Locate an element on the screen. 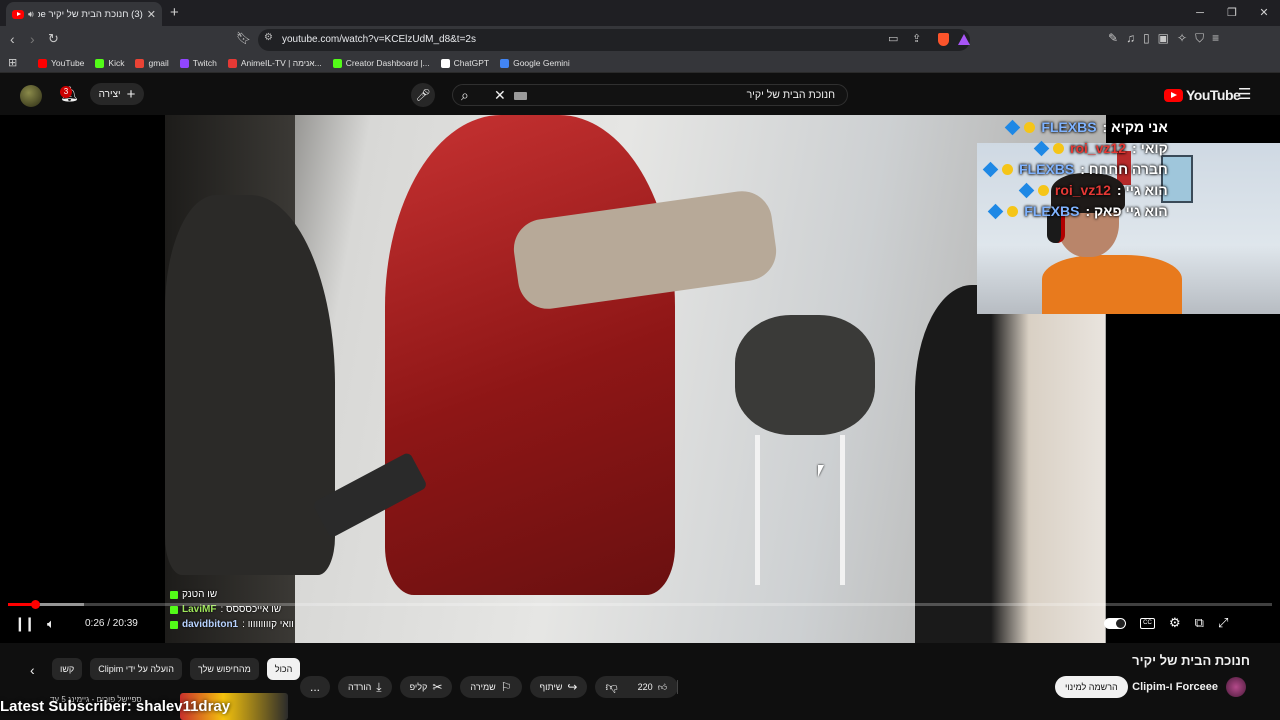 This screenshot has width=1280, height=720. new-tab-icon: + is located at coordinates (174, 12).